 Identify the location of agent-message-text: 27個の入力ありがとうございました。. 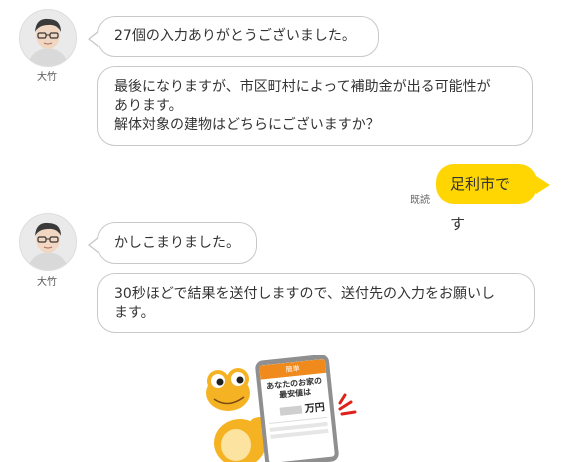
(235, 36).